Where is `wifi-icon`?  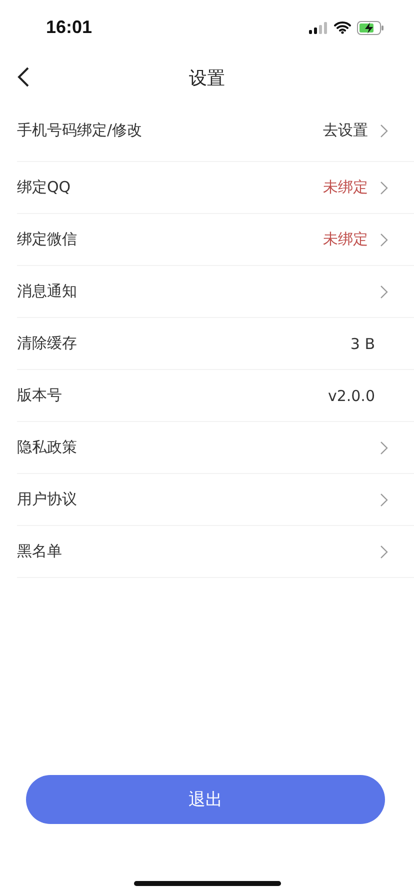
wifi-icon is located at coordinates (342, 27).